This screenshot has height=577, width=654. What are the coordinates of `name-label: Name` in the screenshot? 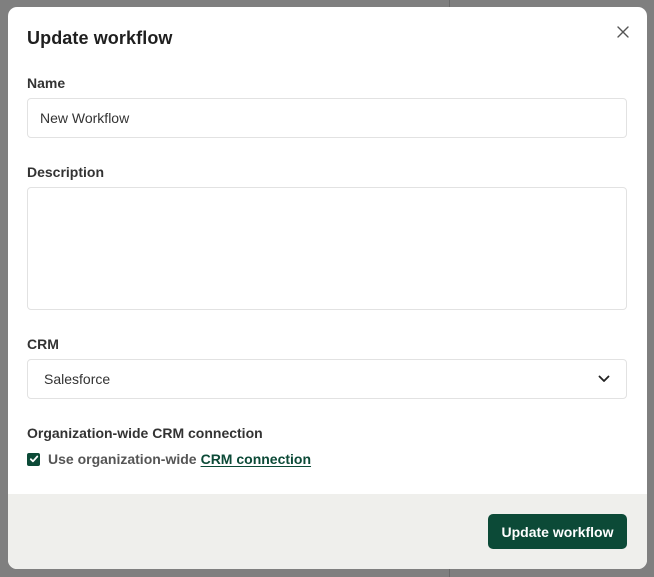 It's located at (46, 83).